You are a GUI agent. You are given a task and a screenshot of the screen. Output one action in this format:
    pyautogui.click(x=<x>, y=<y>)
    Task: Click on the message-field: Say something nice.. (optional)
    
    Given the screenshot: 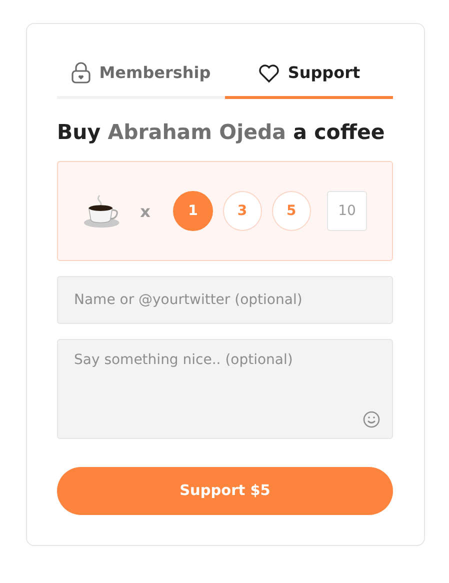 What is the action you would take?
    pyautogui.click(x=225, y=389)
    